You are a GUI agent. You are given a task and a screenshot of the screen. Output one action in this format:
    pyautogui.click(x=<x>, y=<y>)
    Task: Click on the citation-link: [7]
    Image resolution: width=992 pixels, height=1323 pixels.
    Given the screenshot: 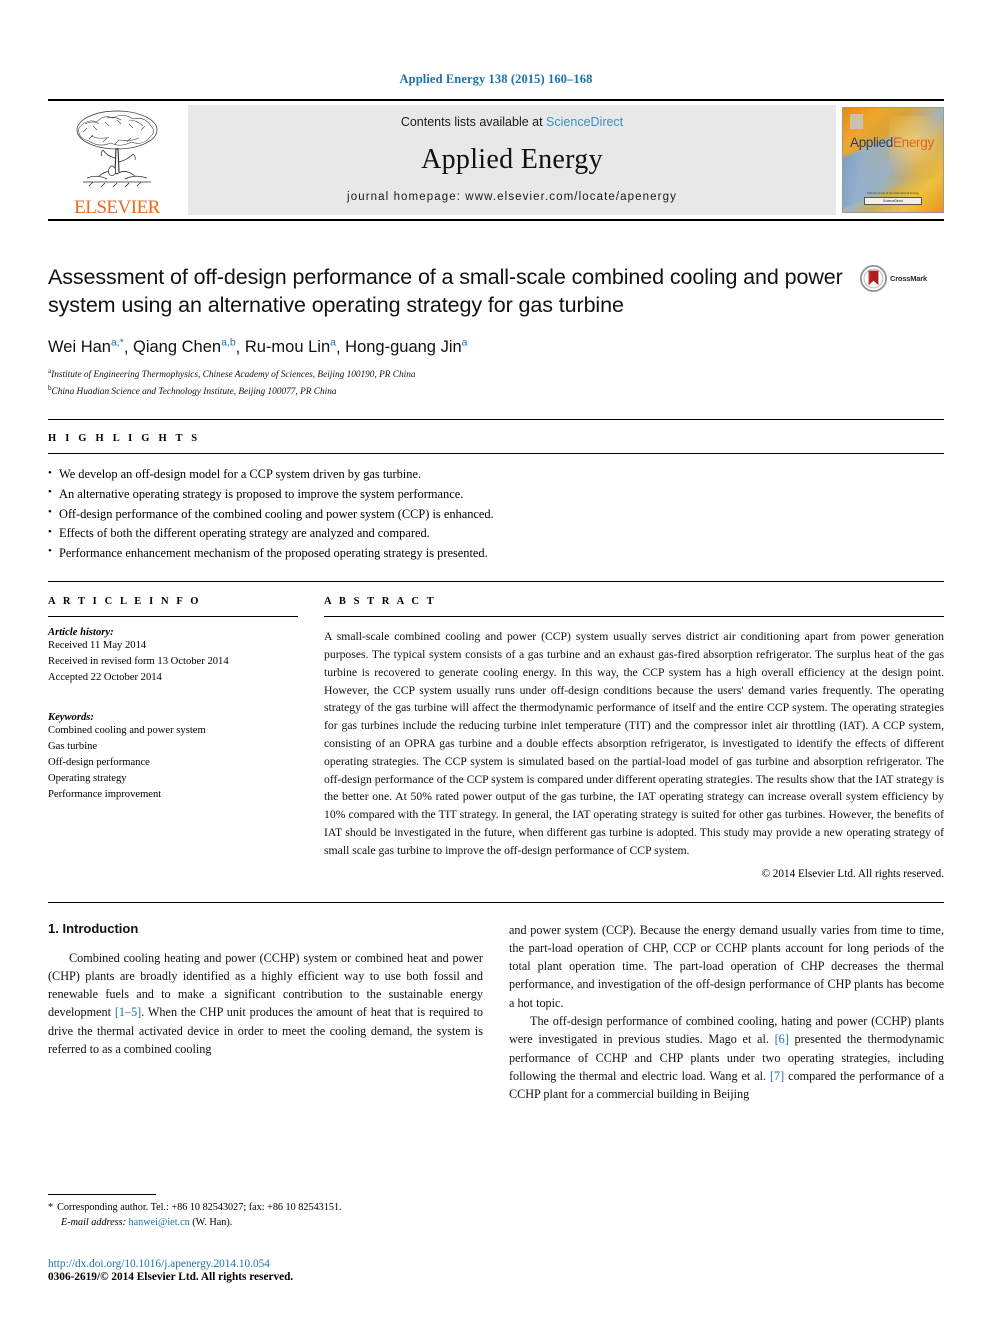 What is the action you would take?
    pyautogui.click(x=777, y=1076)
    